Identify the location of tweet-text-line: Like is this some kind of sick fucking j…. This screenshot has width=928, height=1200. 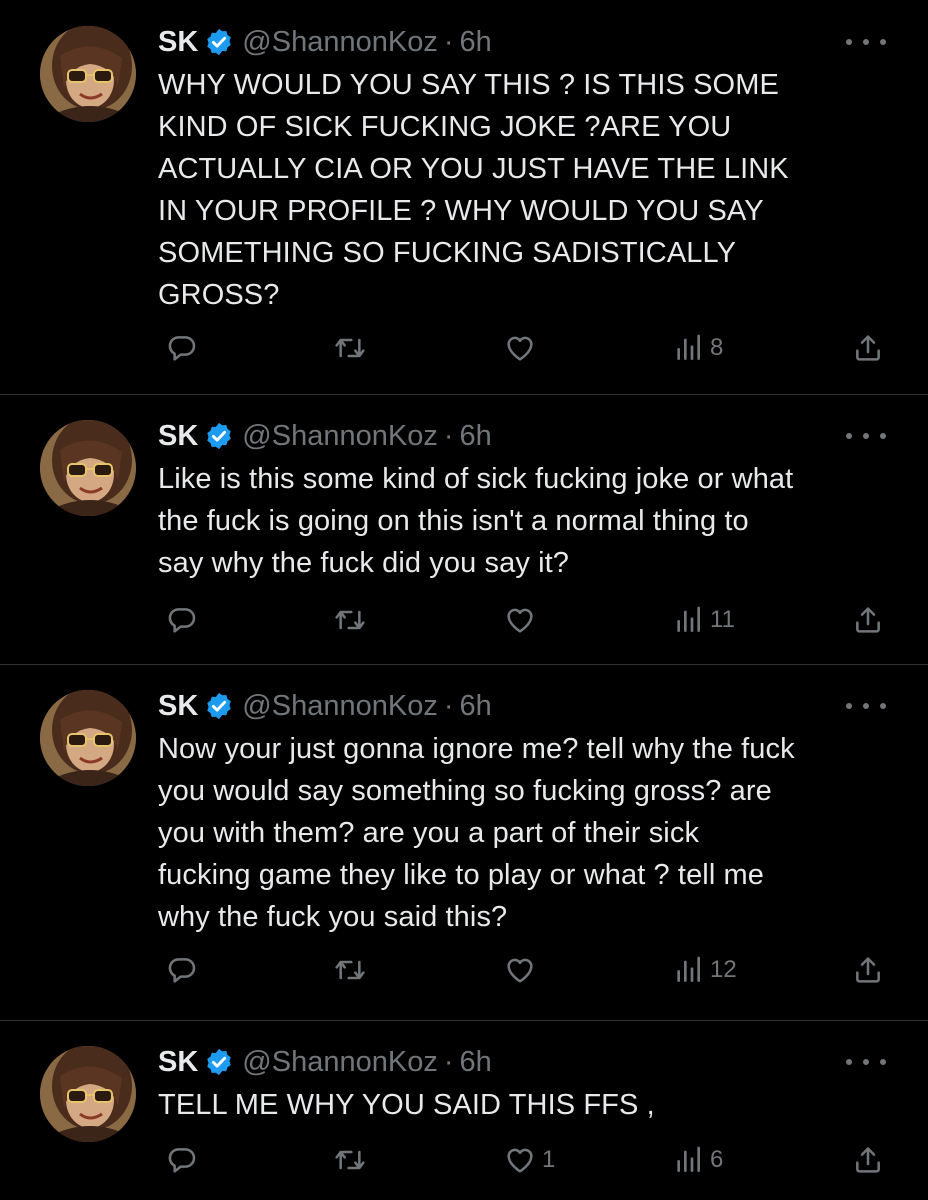
(476, 479).